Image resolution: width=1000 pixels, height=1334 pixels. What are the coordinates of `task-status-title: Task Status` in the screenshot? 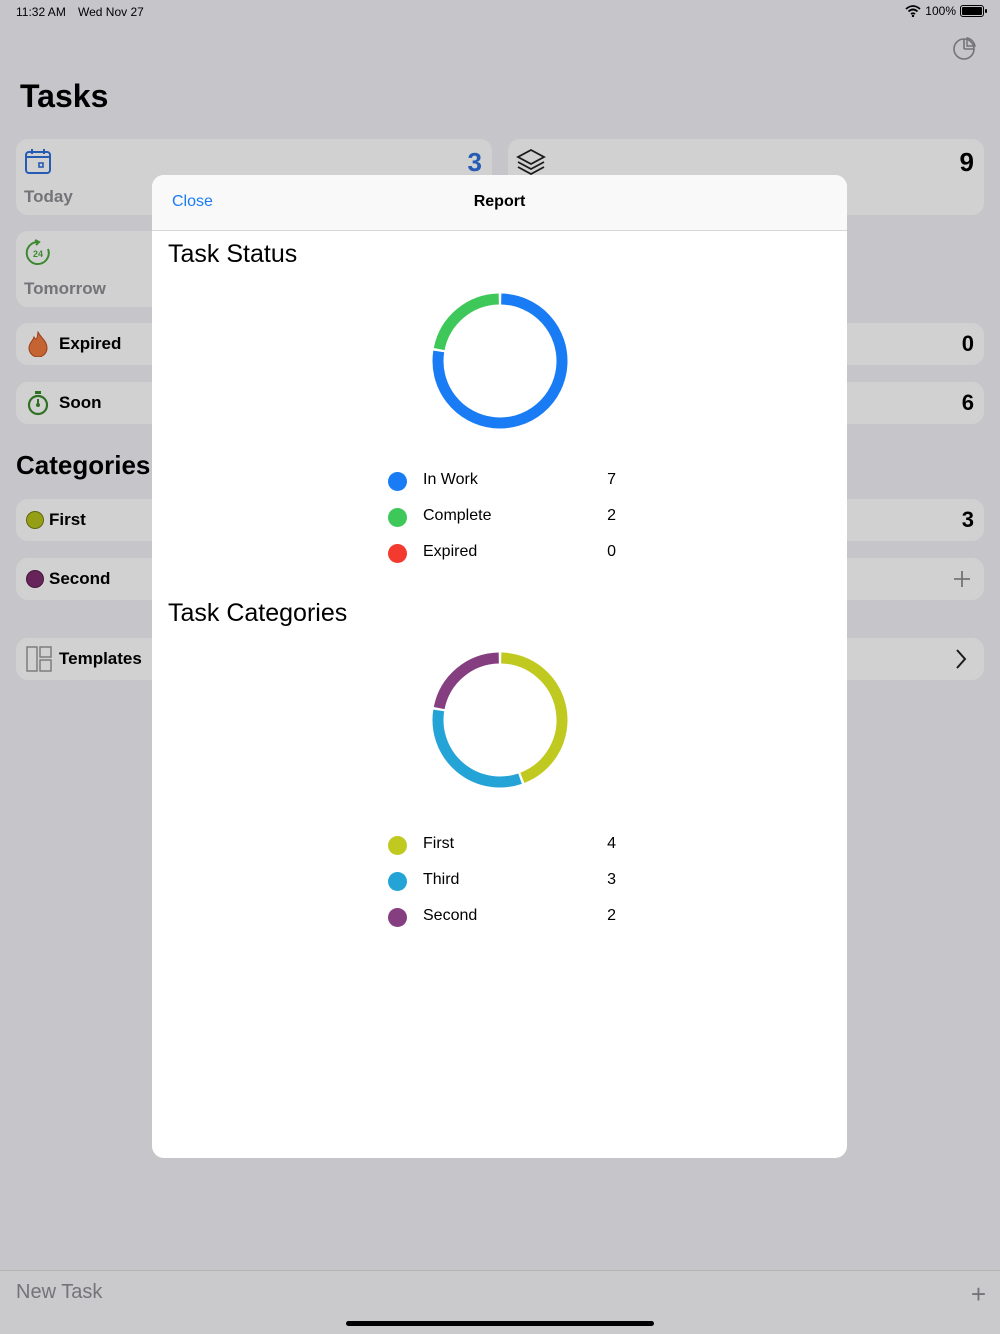 It's located at (233, 254).